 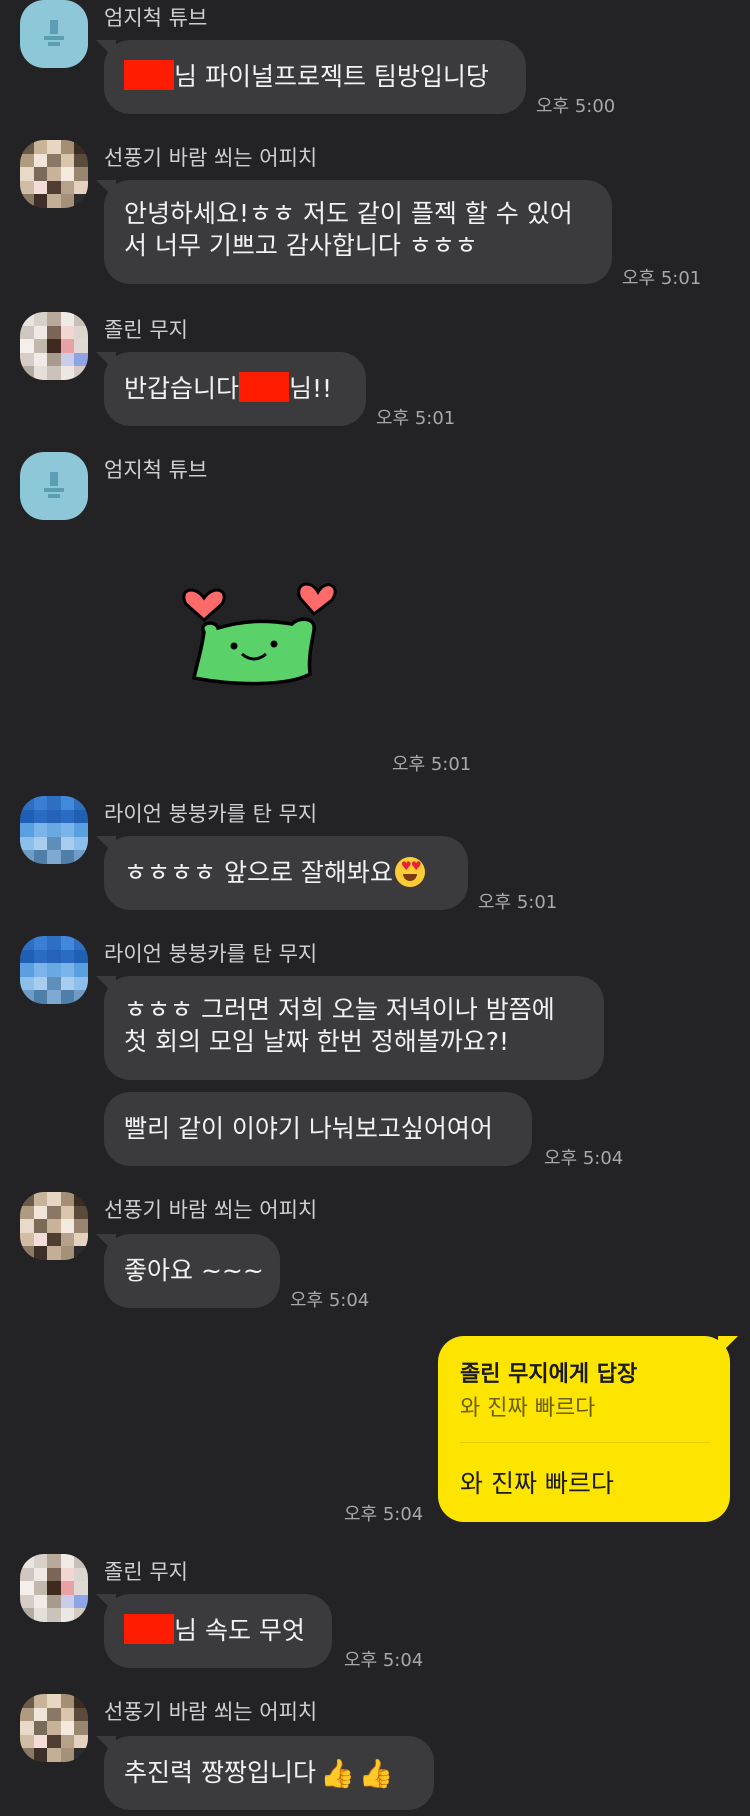 What do you see at coordinates (409, 872) in the screenshot?
I see `heart-eyes-emoji-icon` at bounding box center [409, 872].